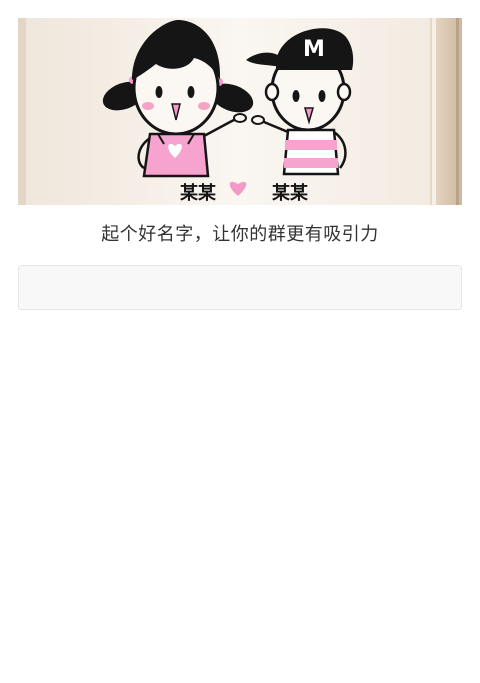 The width and height of the screenshot is (480, 683). Describe the element at coordinates (240, 234) in the screenshot. I see `group-name-prompt: 起个好名字，让你的群更有吸引力` at that location.